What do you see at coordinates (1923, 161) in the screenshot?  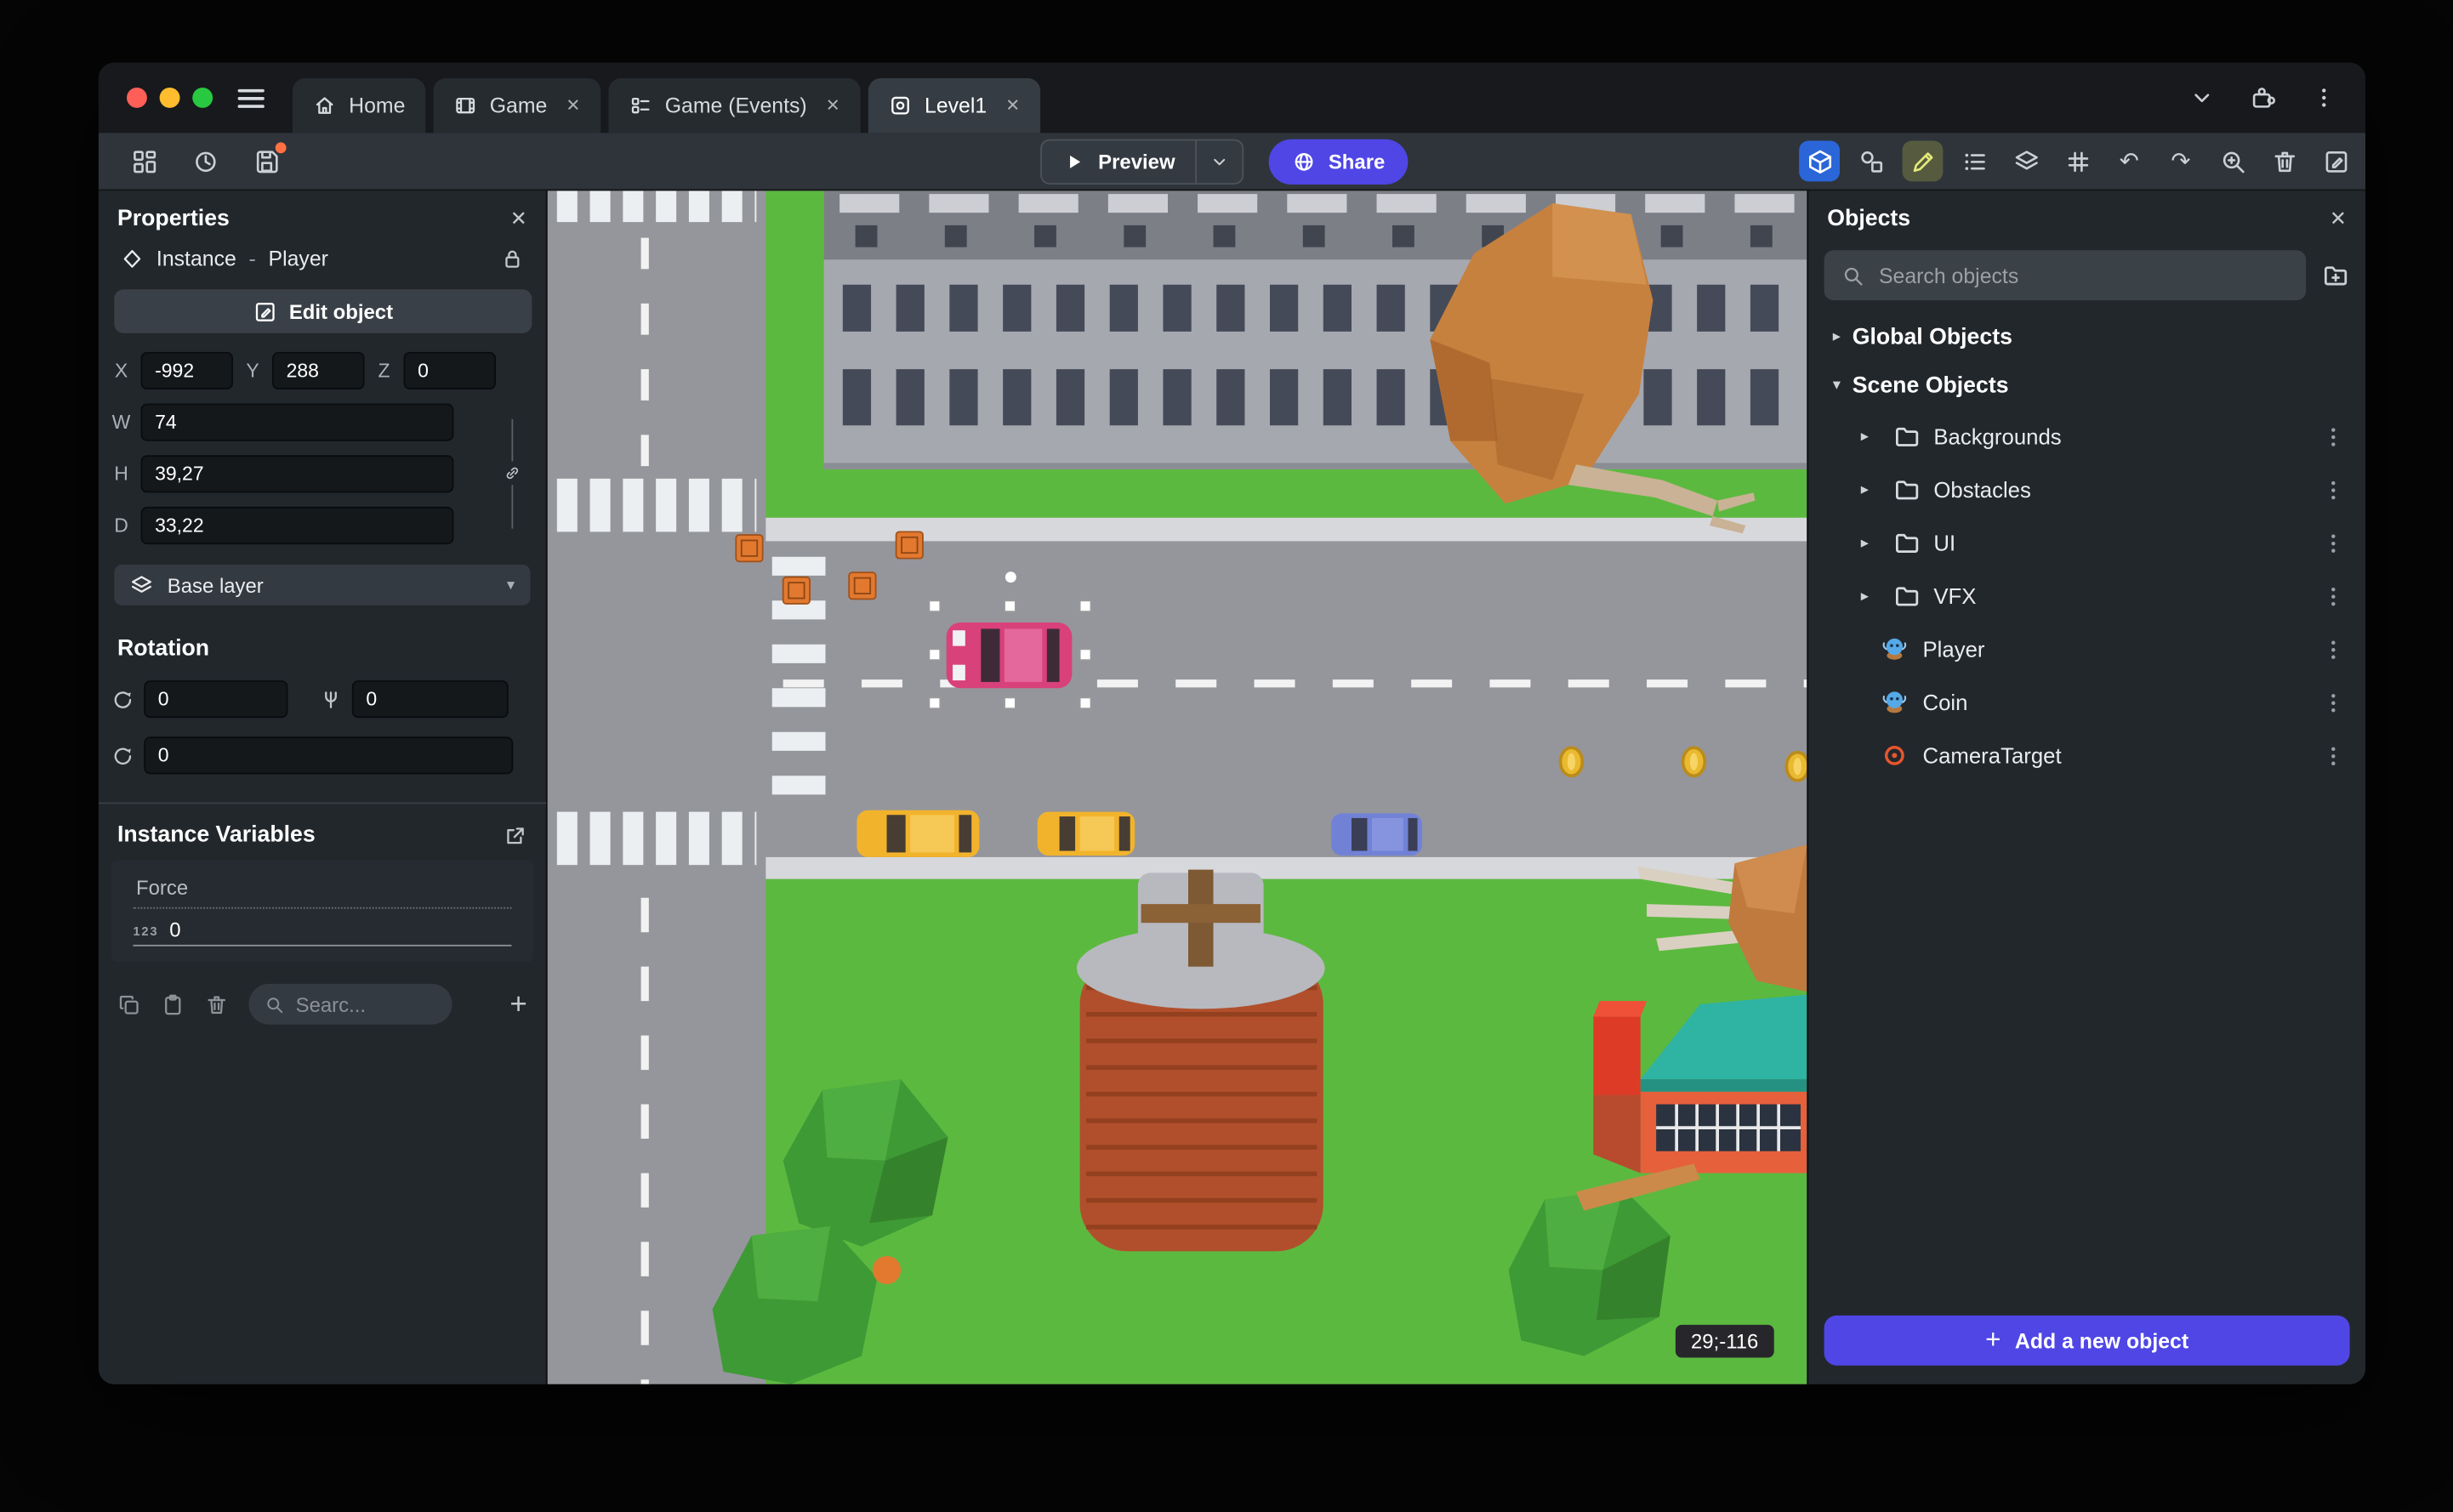 I see `edit-mode-pencil-icon` at bounding box center [1923, 161].